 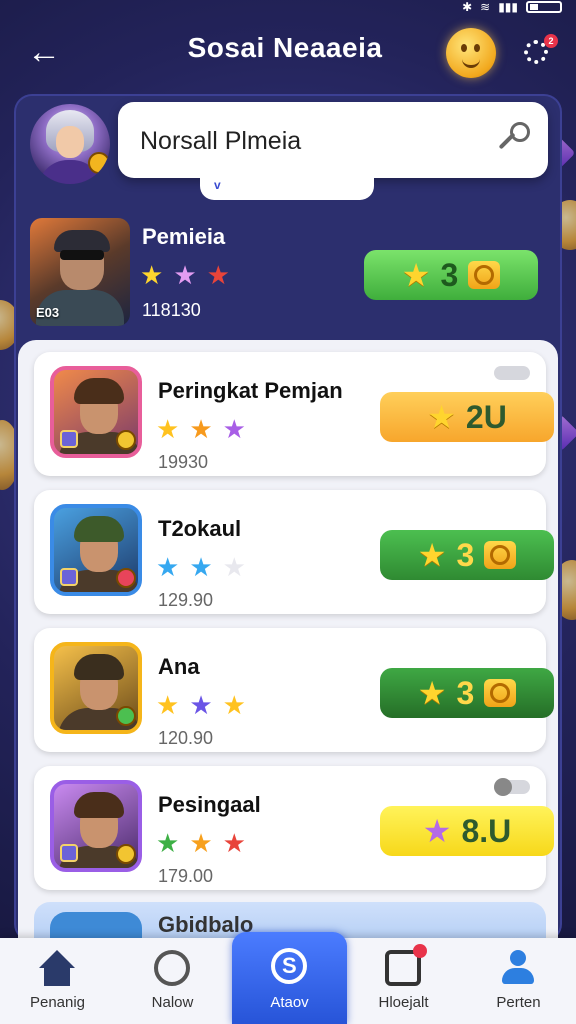 What do you see at coordinates (289, 966) in the screenshot?
I see `social-s-icon` at bounding box center [289, 966].